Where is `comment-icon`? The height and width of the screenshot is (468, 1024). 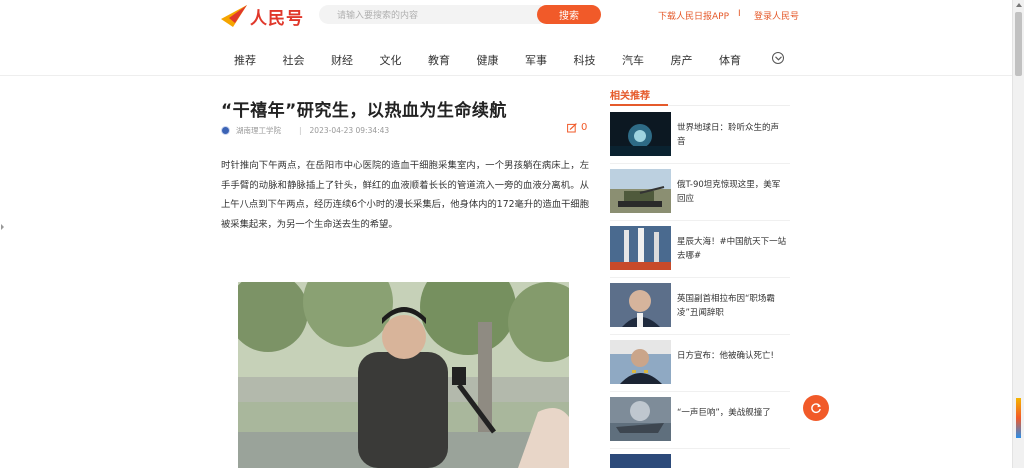
comment-icon is located at coordinates (572, 127).